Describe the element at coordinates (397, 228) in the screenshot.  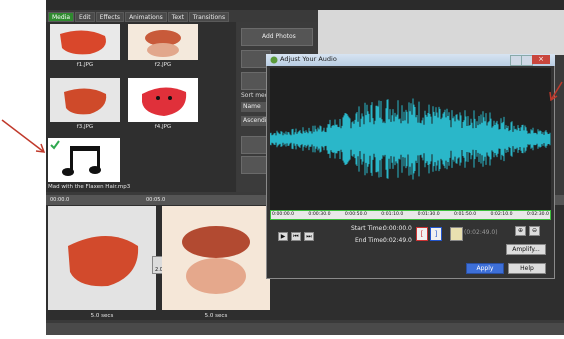
I see `start-time-value: 0:00:00.0` at that location.